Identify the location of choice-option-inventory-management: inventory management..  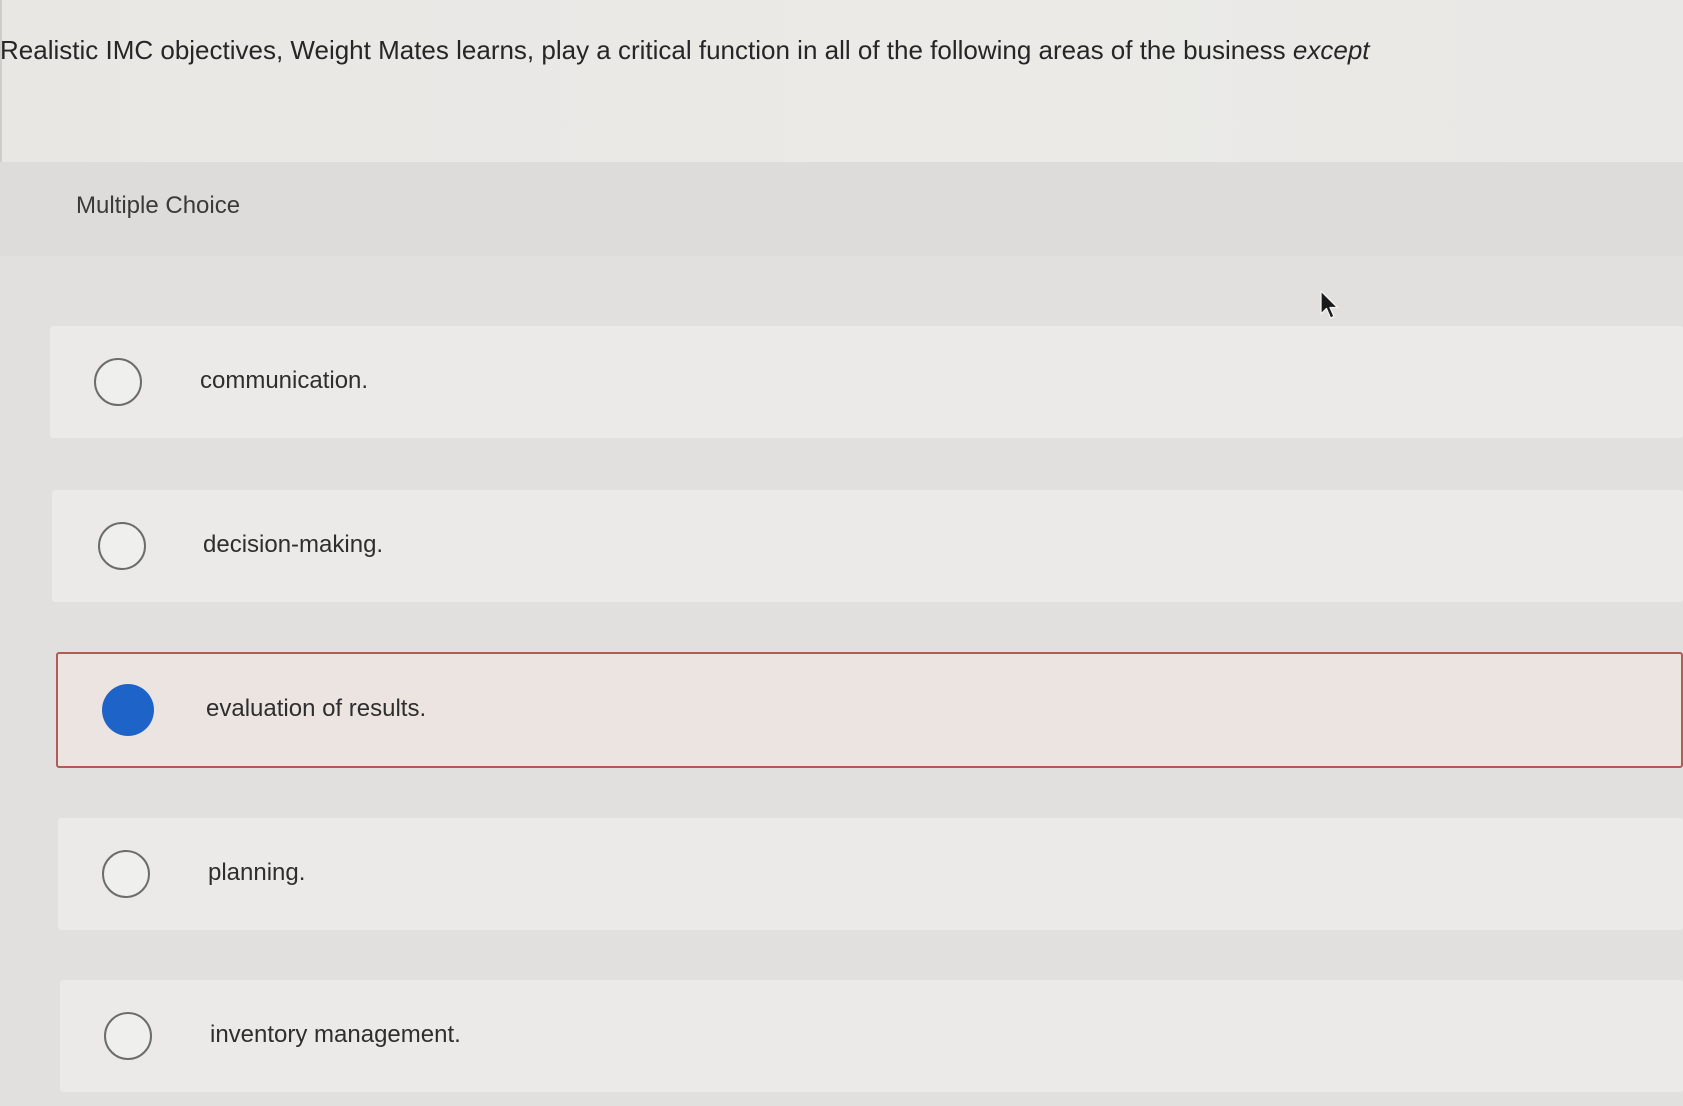
(871, 1036).